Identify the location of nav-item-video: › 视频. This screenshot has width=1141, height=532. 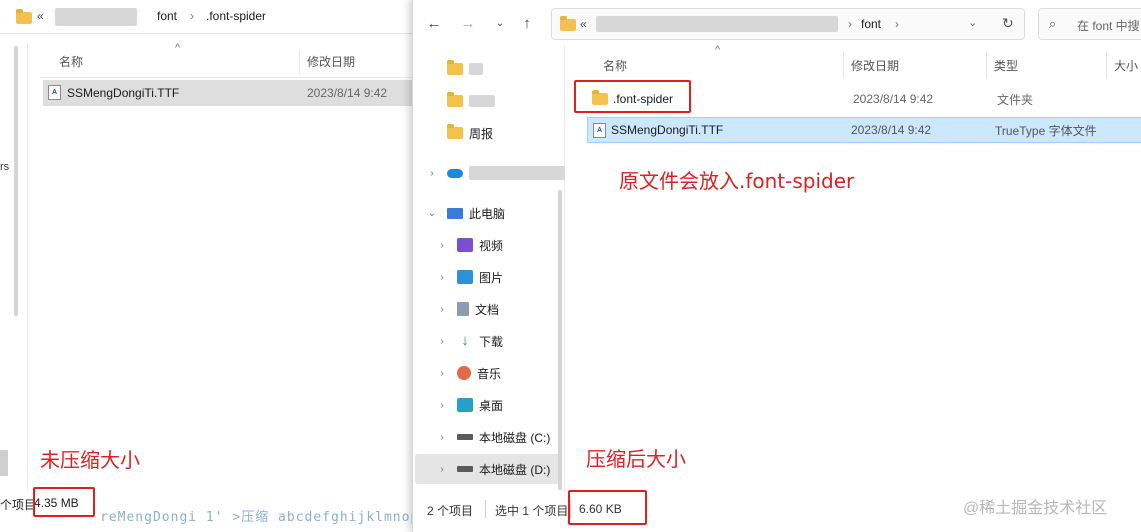
(489, 245).